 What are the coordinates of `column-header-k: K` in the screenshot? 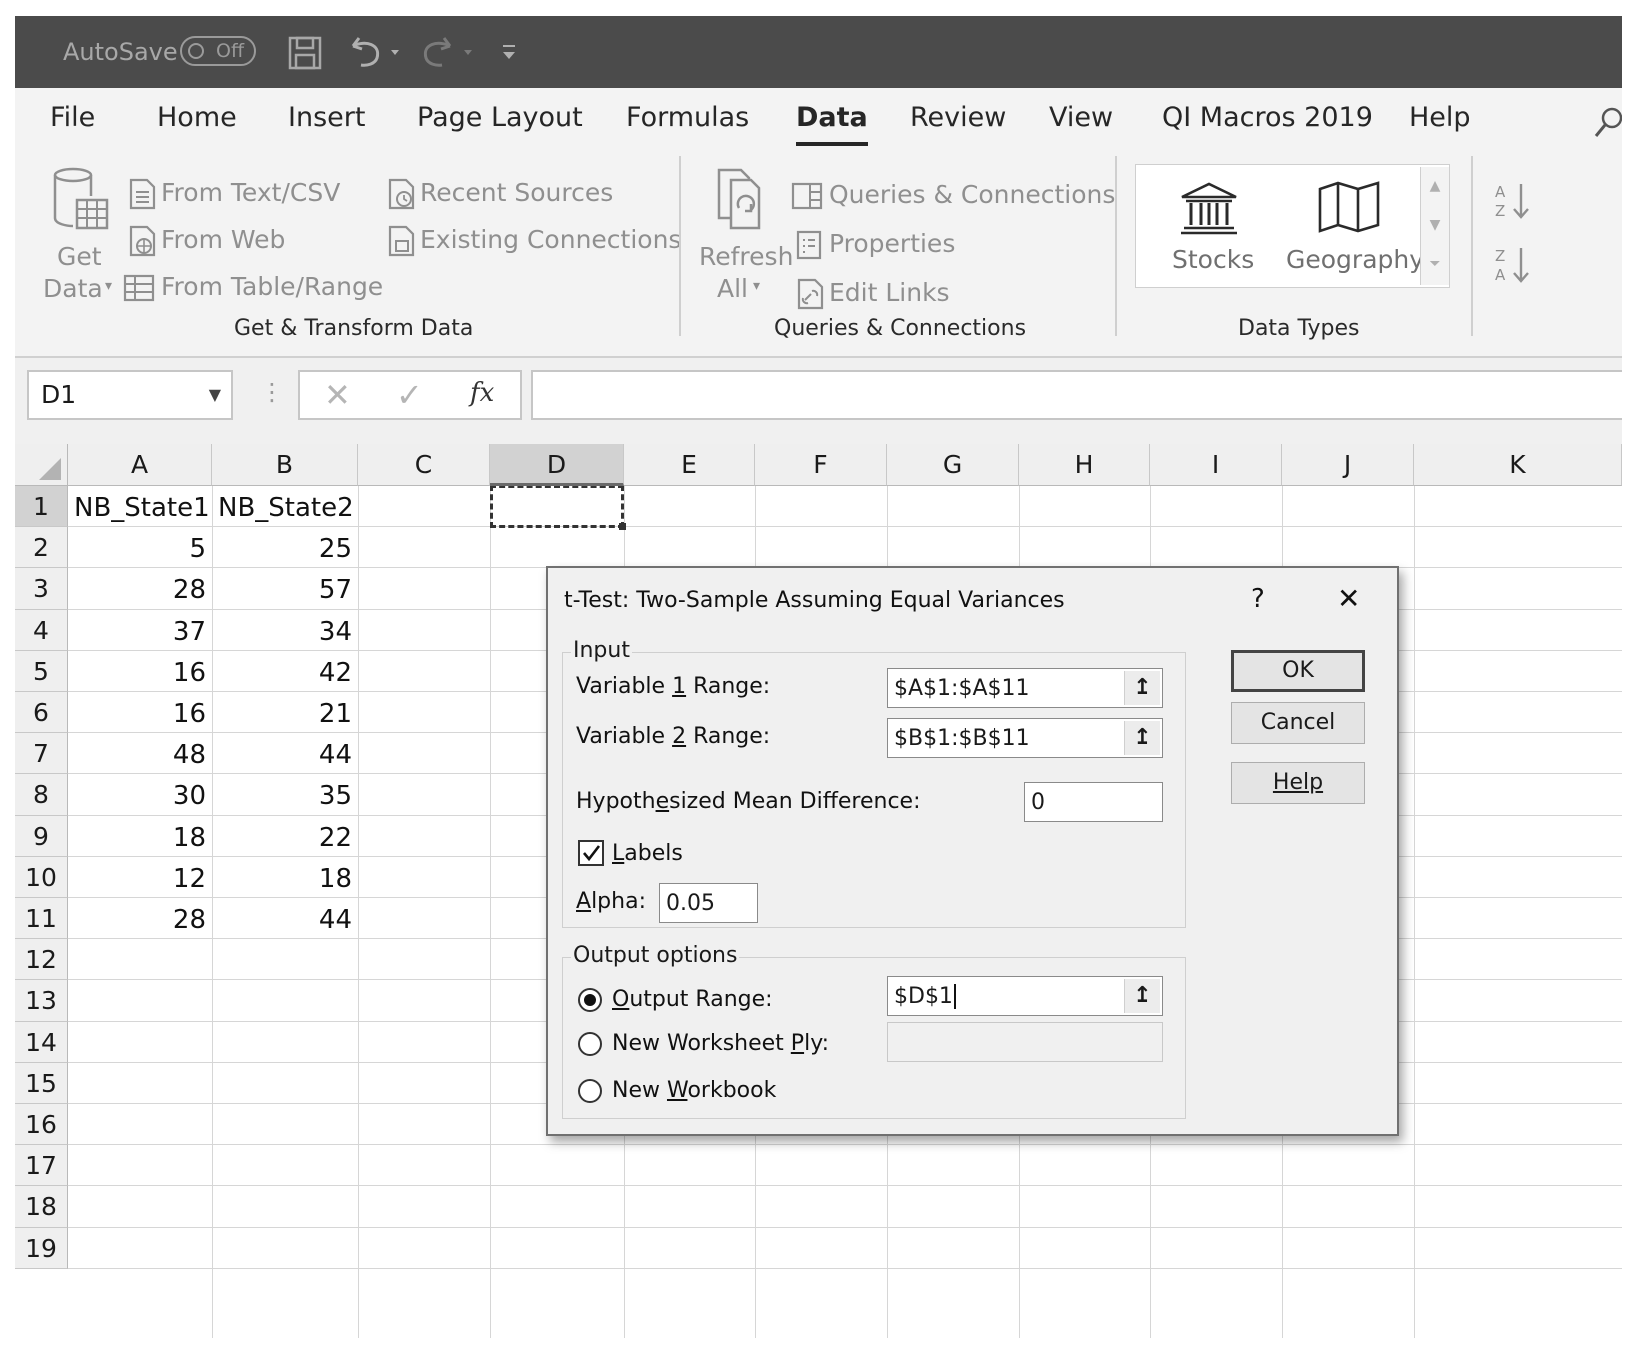 It's located at (1518, 465).